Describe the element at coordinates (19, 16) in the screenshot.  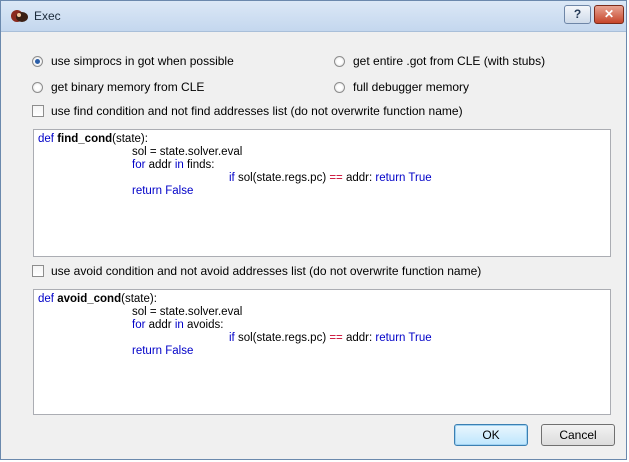
I see `app-icon` at that location.